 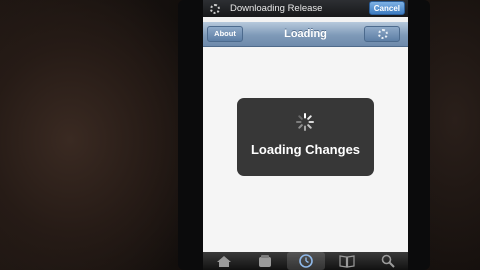 I want to click on book-icon, so click(x=346, y=261).